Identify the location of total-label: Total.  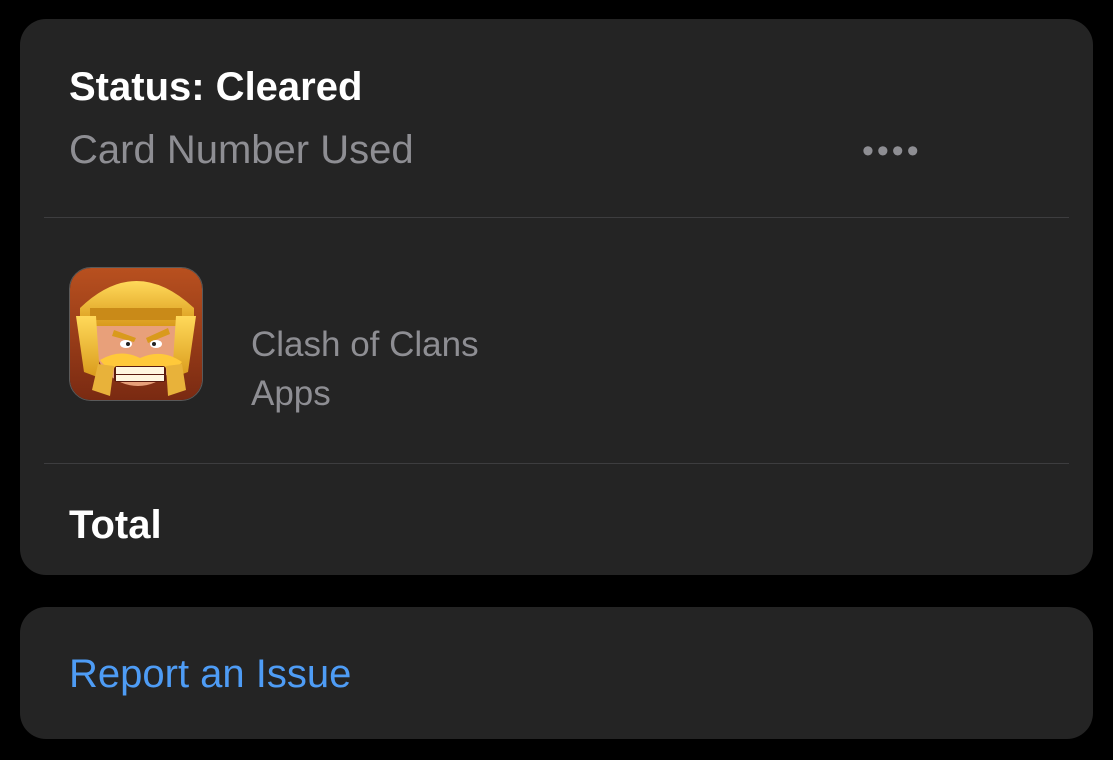
(115, 525).